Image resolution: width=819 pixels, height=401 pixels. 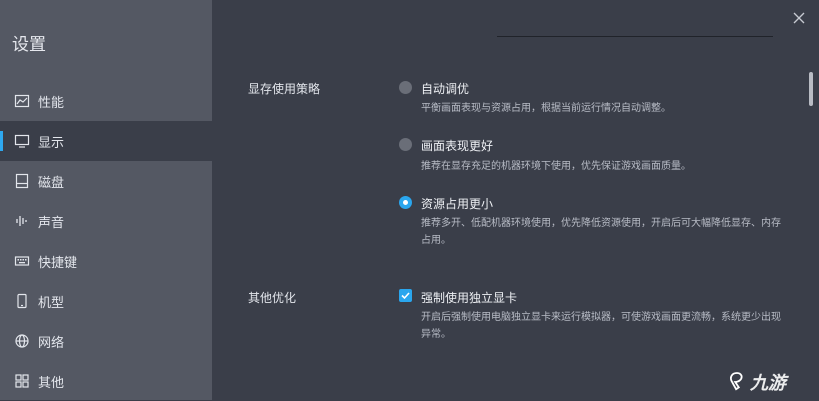 I want to click on checkbox-force-dedicated-gpu, so click(x=405, y=295).